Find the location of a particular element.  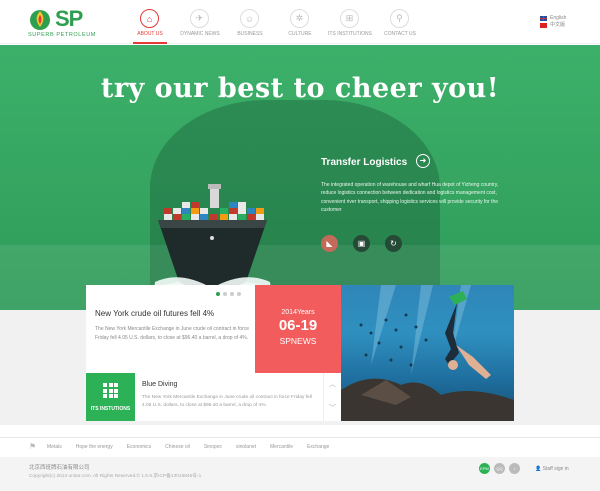

refresh-button: ↻ is located at coordinates (393, 243).